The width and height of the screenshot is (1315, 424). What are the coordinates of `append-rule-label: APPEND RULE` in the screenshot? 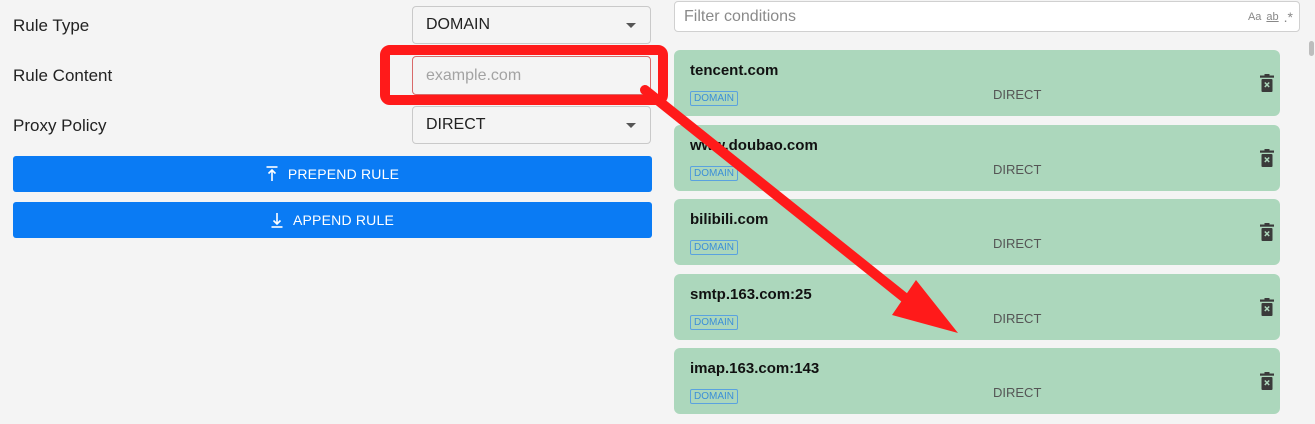 It's located at (343, 220).